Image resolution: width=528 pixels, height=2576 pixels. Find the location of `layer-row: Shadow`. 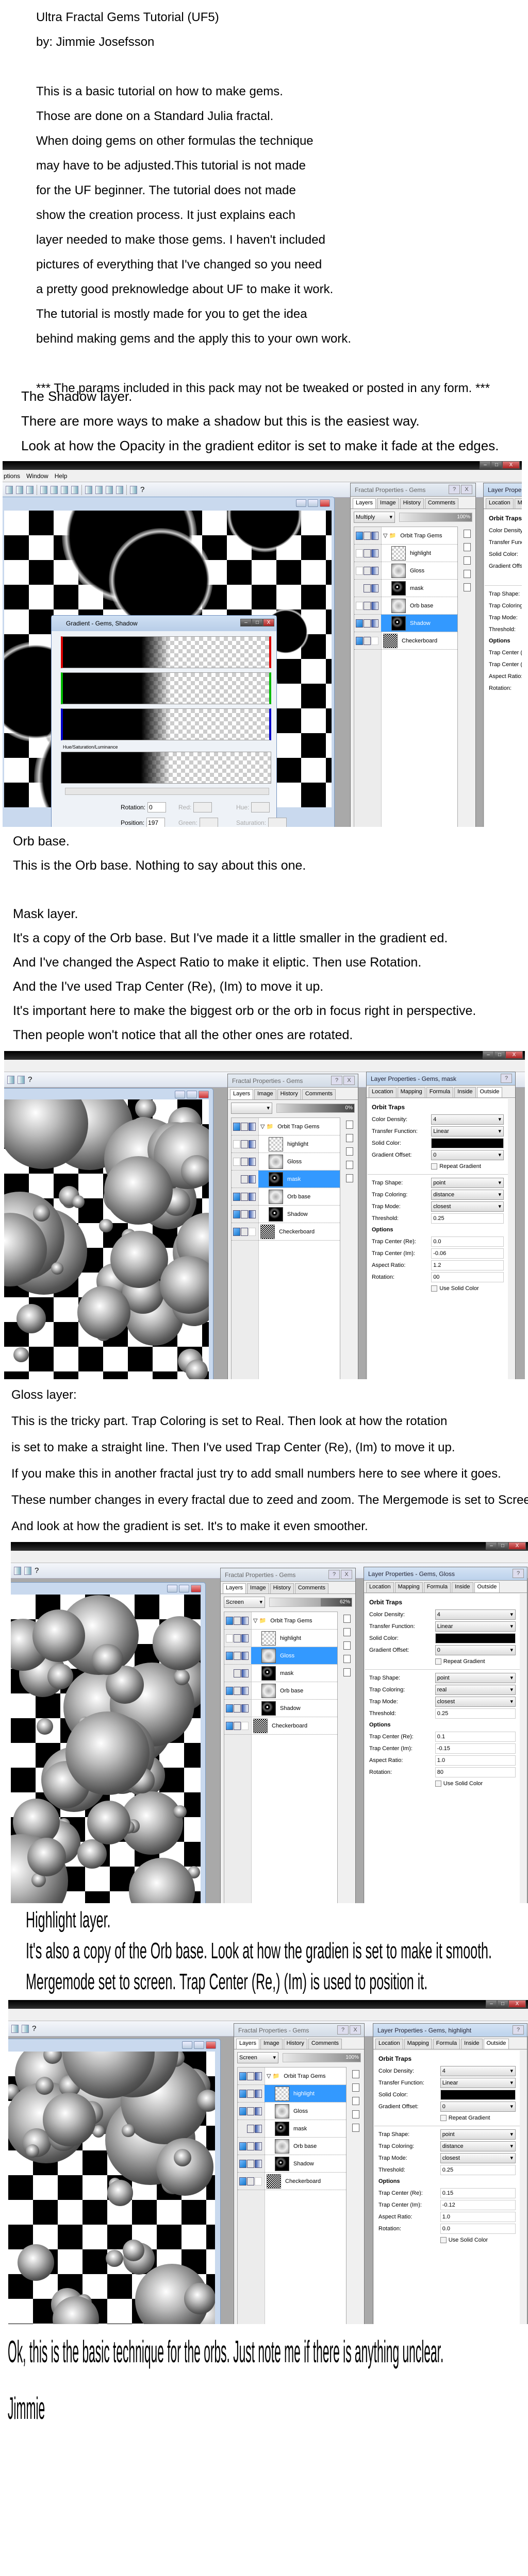

layer-row: Shadow is located at coordinates (292, 2164).